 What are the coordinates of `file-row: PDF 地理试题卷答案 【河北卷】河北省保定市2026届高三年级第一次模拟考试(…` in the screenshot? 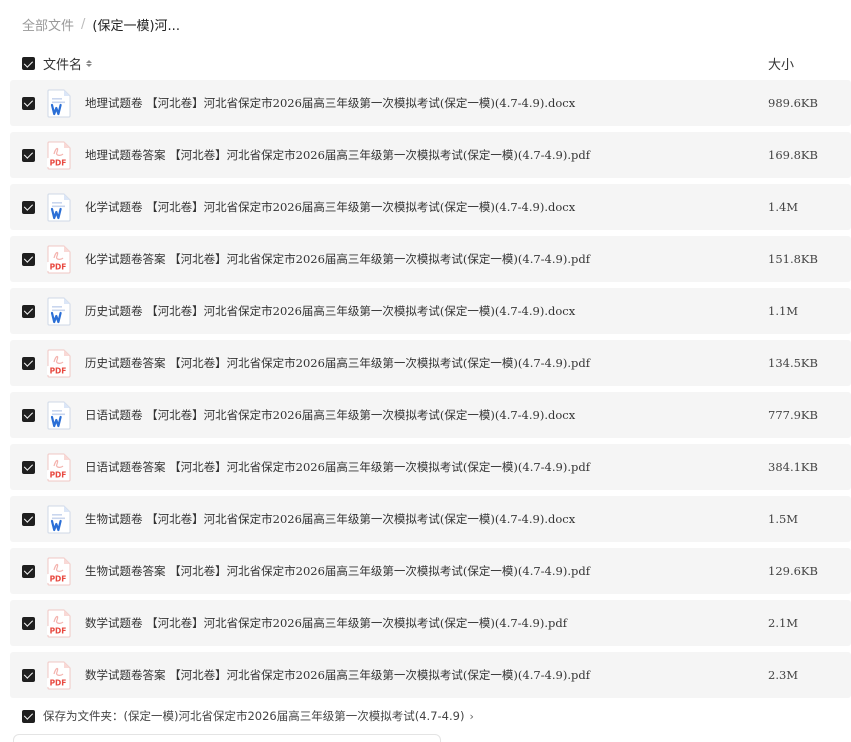 It's located at (430, 155).